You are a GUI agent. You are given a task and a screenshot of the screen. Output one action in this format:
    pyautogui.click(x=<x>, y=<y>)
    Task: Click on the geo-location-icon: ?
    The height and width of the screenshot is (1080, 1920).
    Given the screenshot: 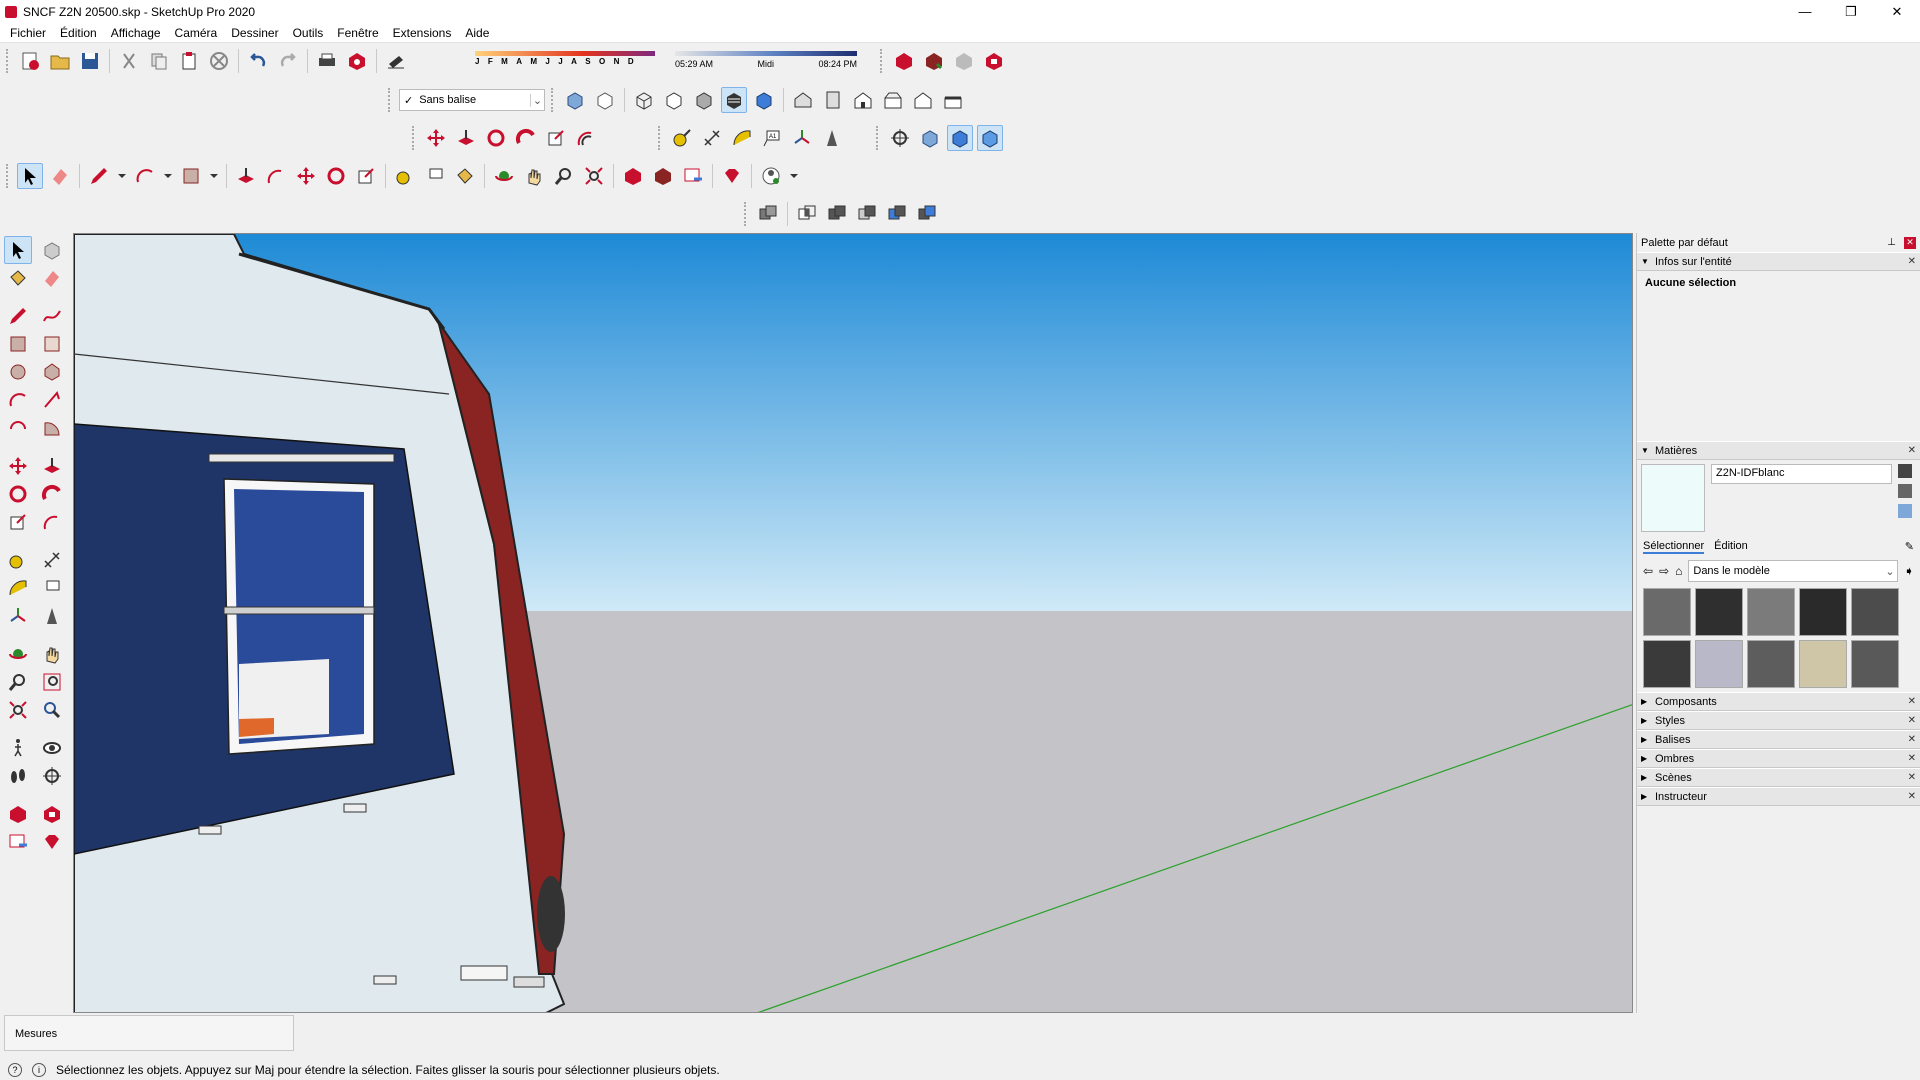 What is the action you would take?
    pyautogui.click(x=15, y=1070)
    